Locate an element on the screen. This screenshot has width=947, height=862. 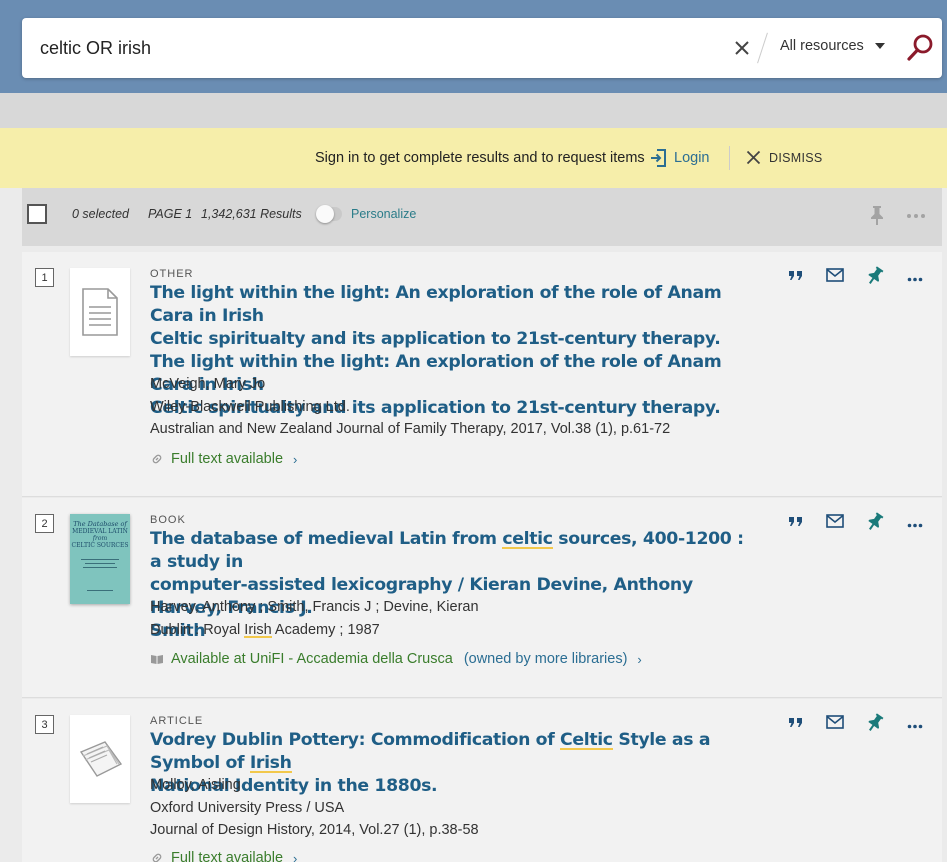
search-input is located at coordinates (380, 48).